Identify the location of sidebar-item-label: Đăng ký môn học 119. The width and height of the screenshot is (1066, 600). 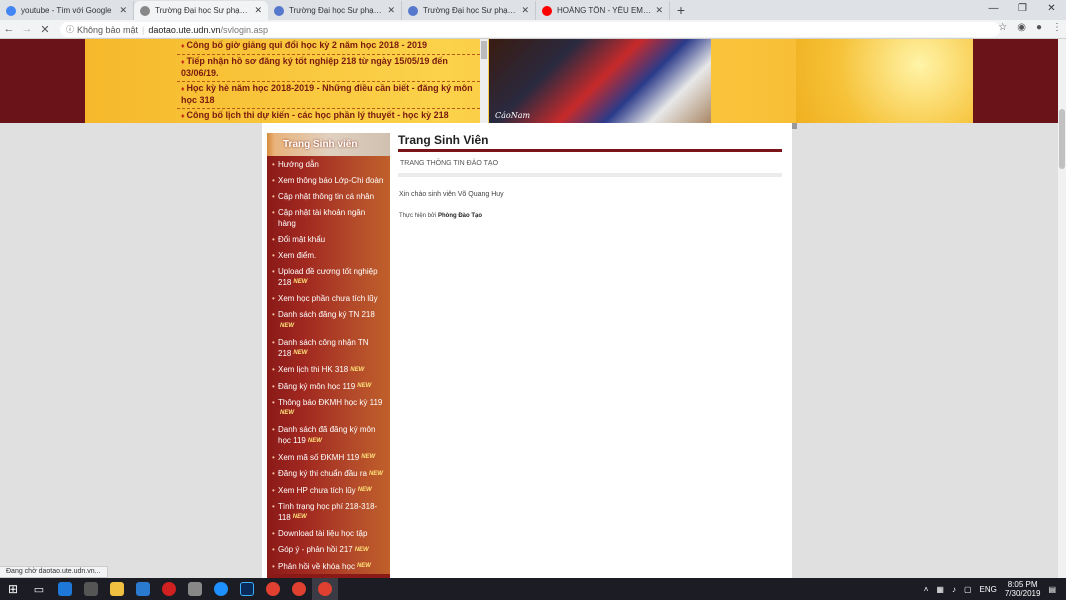
(317, 386).